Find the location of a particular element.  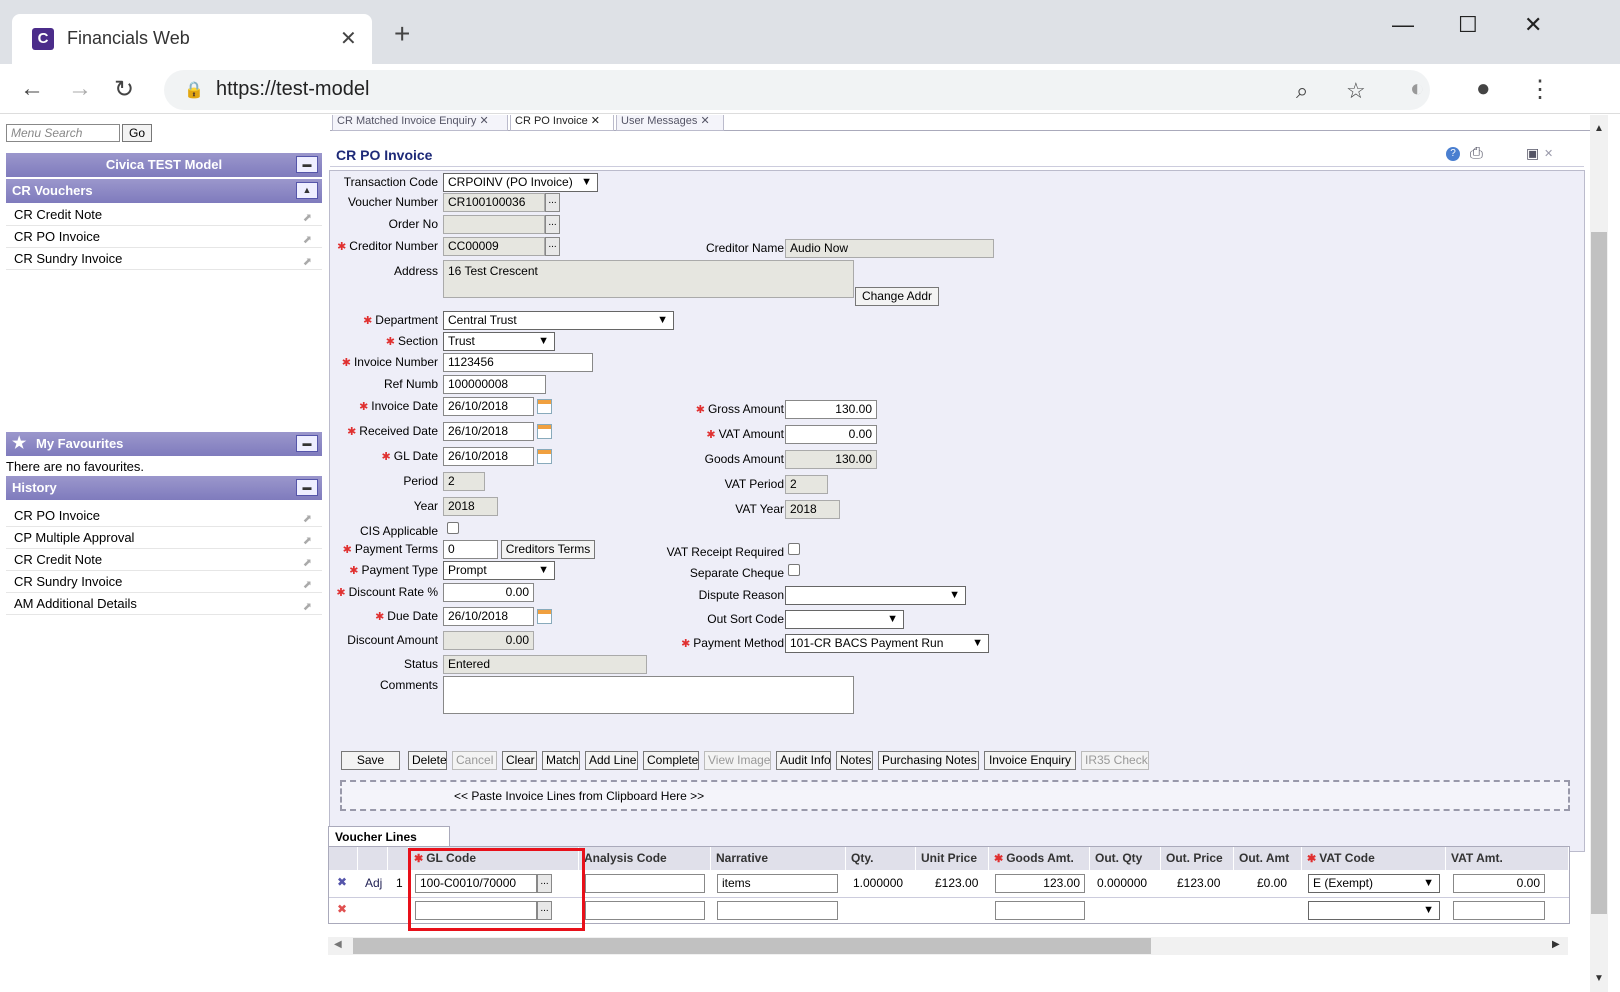

order-no-field is located at coordinates (494, 224).